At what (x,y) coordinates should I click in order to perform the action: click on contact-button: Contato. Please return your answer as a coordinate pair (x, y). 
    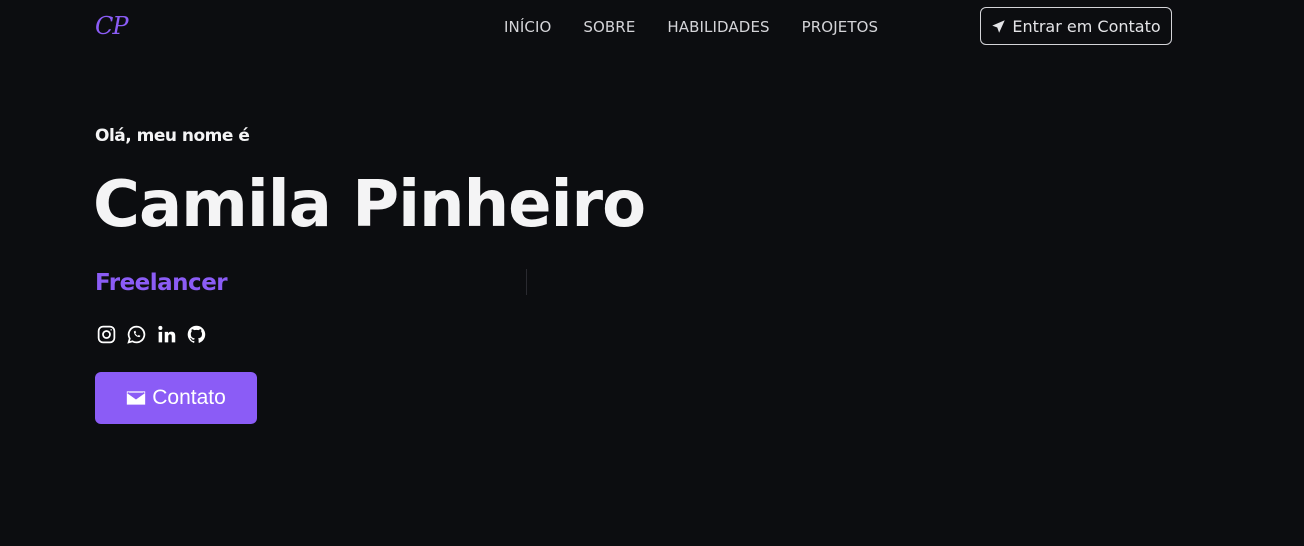
    Looking at the image, I should click on (176, 398).